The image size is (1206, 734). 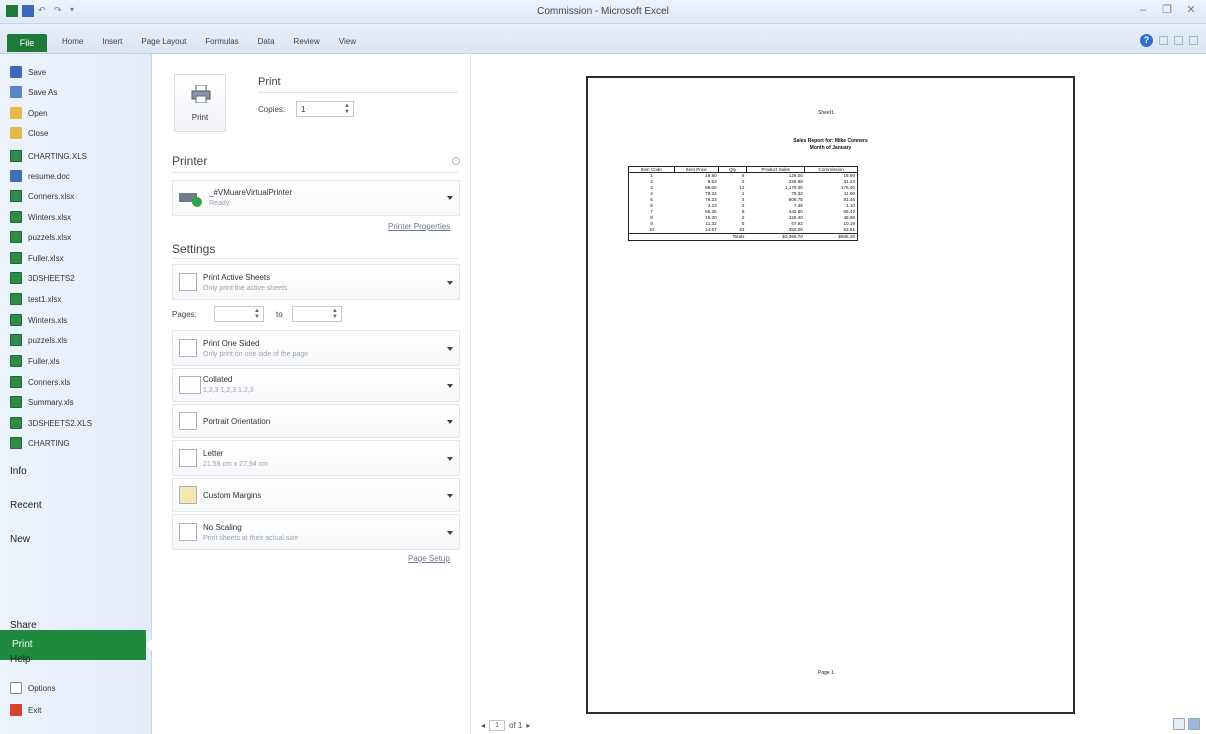 What do you see at coordinates (38, 113) in the screenshot?
I see `nav-open-label: Open` at bounding box center [38, 113].